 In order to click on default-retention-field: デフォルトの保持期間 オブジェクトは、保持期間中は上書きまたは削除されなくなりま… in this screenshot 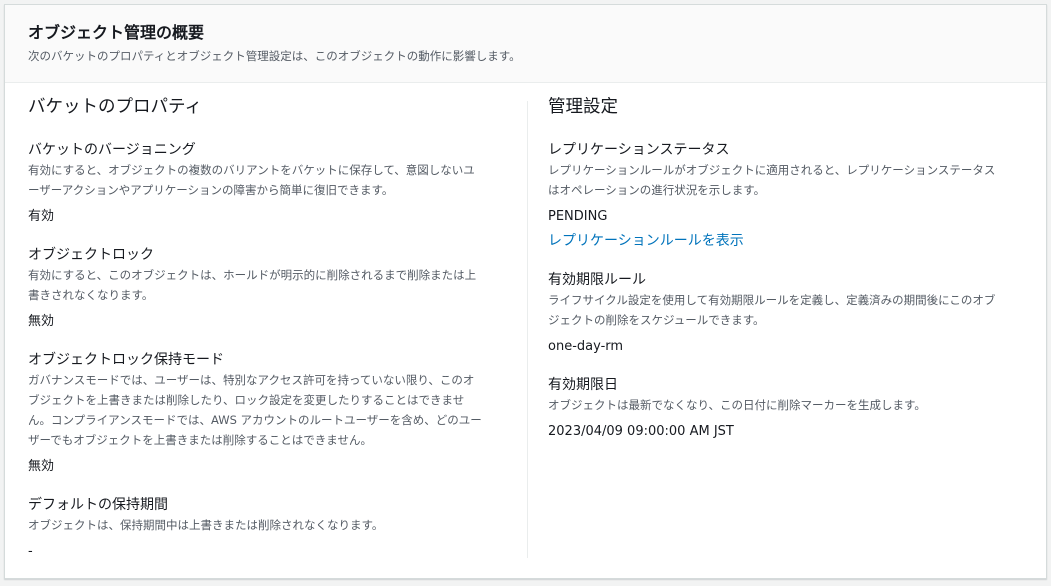, I will do `click(267, 528)`.